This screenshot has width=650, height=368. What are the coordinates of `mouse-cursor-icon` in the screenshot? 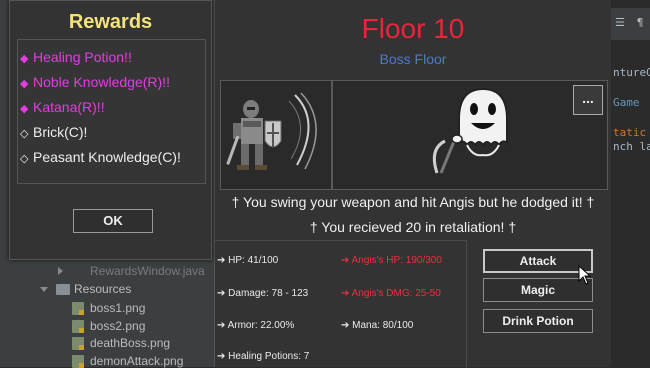 It's located at (585, 275).